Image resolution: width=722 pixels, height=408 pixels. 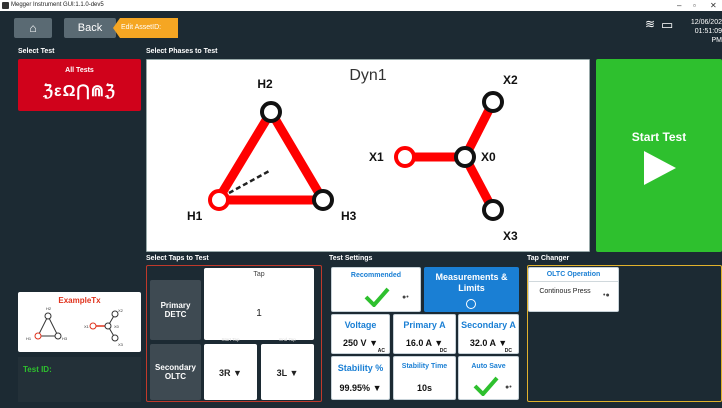 What do you see at coordinates (488, 366) in the screenshot?
I see `auto-save-label: Auto Save` at bounding box center [488, 366].